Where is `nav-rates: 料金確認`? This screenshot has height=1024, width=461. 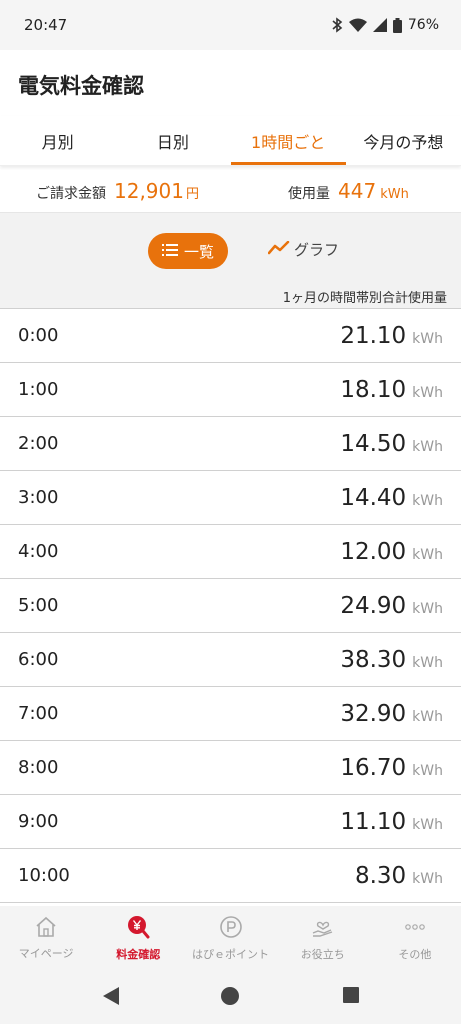 nav-rates: 料金確認 is located at coordinates (138, 938).